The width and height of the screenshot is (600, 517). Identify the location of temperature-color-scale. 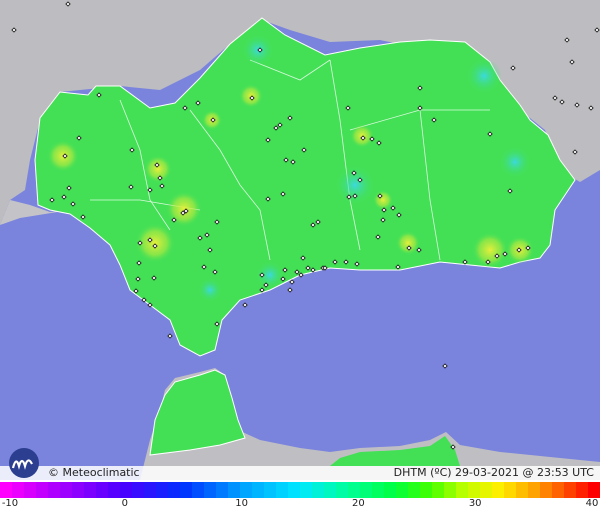
(300, 490).